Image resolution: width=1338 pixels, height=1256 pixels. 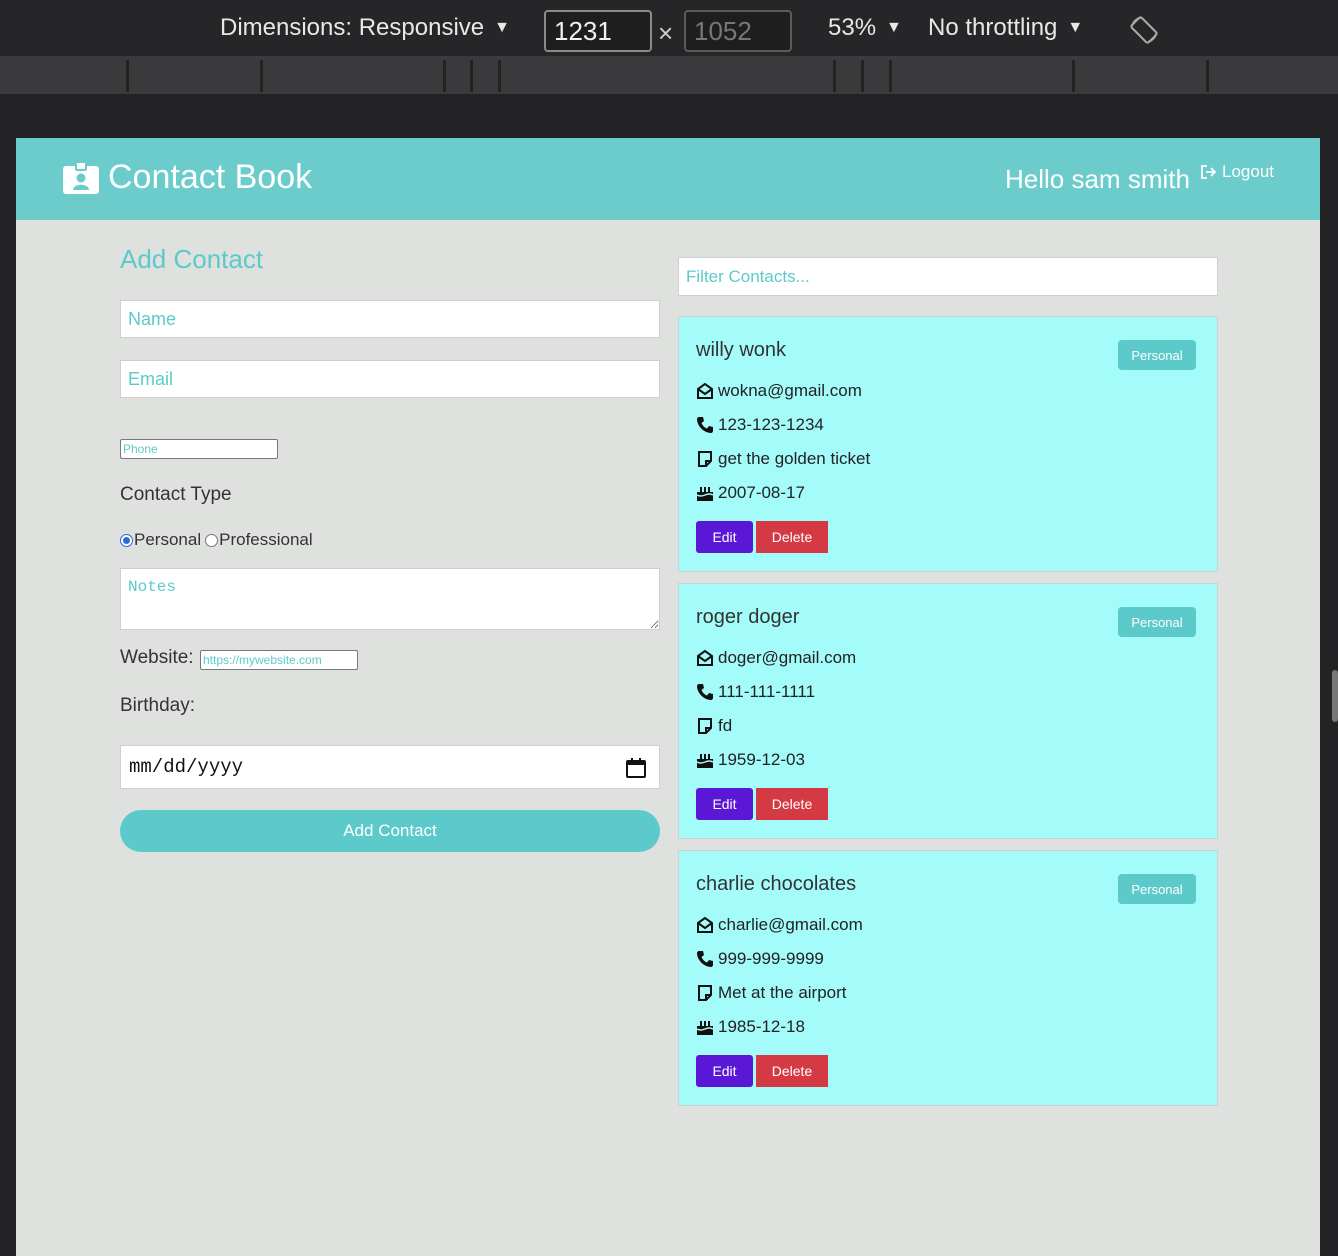 I want to click on contact-birthday-text: 1959-12-03, so click(x=761, y=759).